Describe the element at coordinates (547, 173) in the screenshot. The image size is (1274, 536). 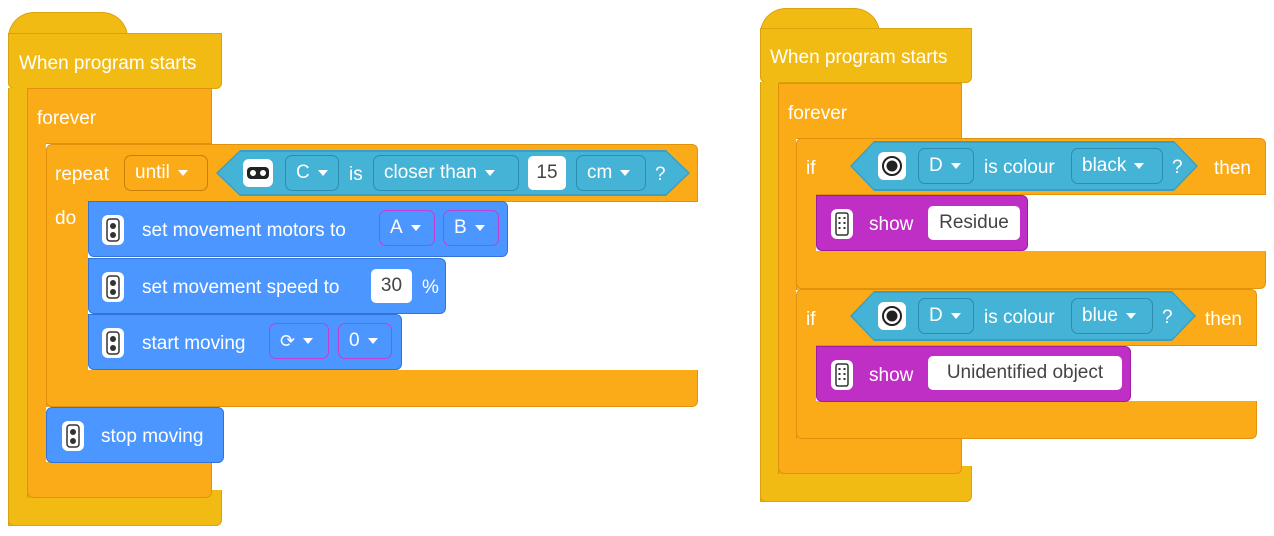
I see `distance-value-input: 15` at that location.